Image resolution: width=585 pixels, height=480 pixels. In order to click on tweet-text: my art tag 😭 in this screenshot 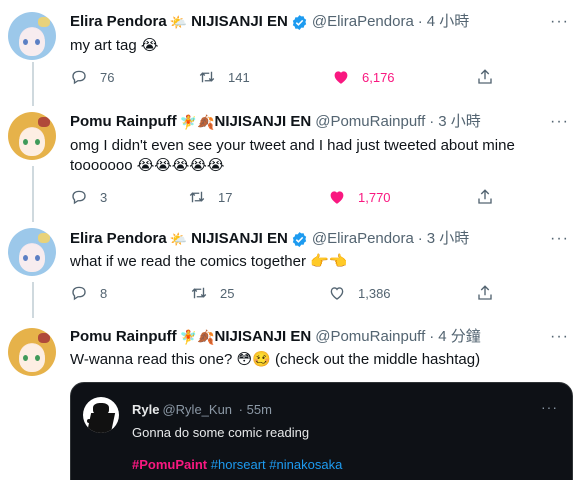, I will do `click(114, 45)`.